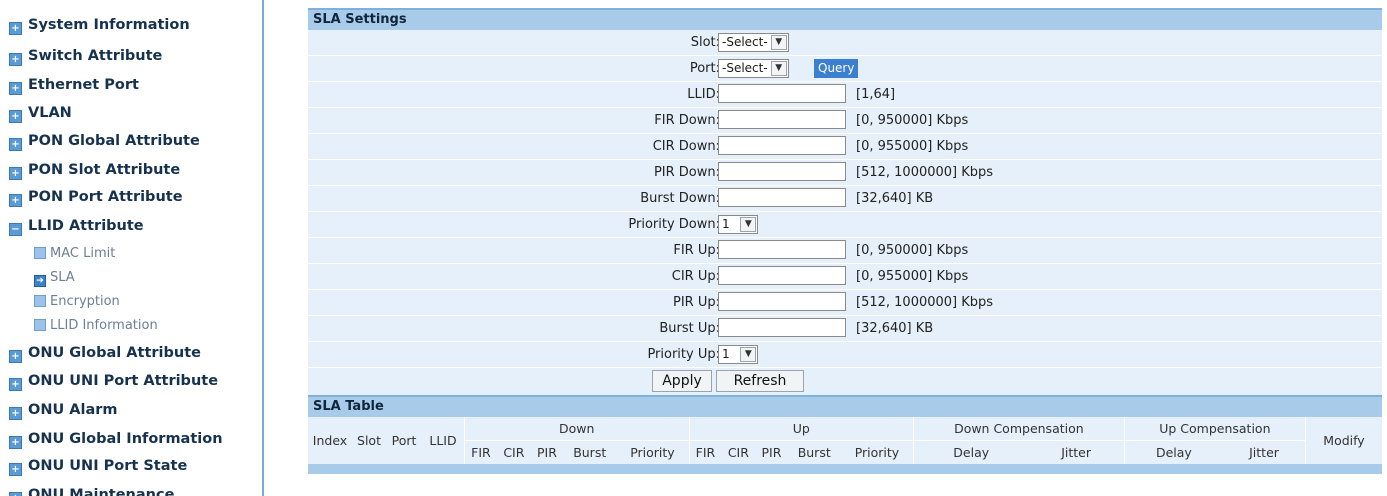  What do you see at coordinates (63, 410) in the screenshot?
I see `sidebar-item-onu-alarm: + ONU Alarm` at bounding box center [63, 410].